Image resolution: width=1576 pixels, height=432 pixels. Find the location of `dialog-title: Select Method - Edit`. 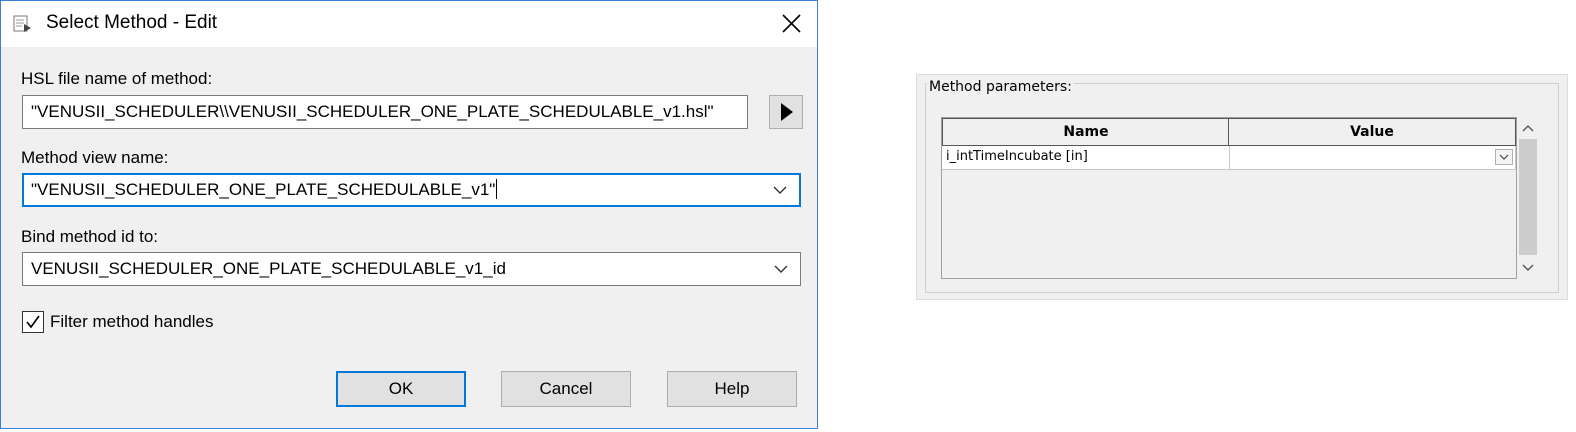

dialog-title: Select Method - Edit is located at coordinates (132, 22).